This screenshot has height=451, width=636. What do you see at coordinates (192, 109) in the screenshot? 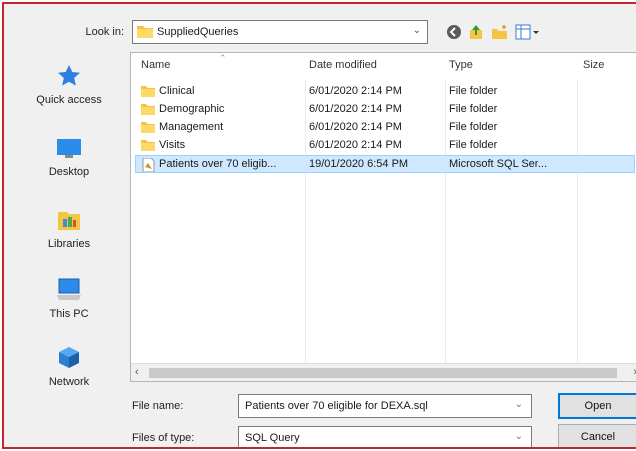
I see `file-name: Demographic` at bounding box center [192, 109].